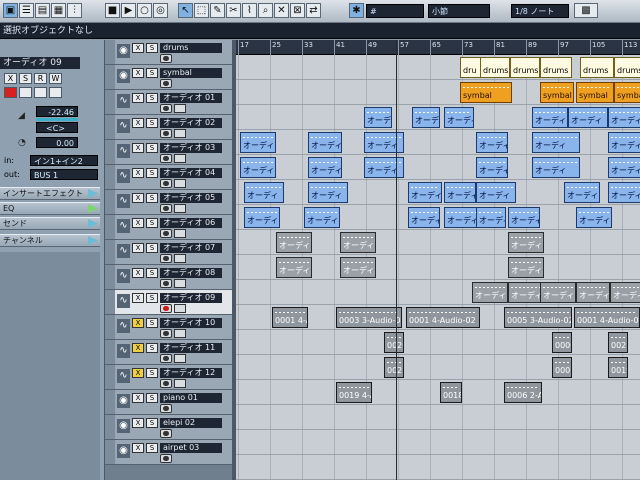  I want to click on track-row: ∿ X S オーディオ 10, so click(168, 327).